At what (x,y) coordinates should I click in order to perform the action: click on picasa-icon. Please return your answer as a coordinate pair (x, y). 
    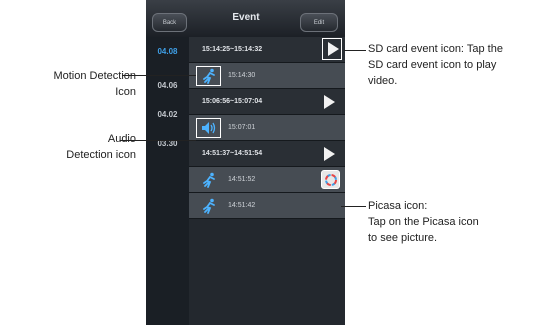
    Looking at the image, I should click on (330, 179).